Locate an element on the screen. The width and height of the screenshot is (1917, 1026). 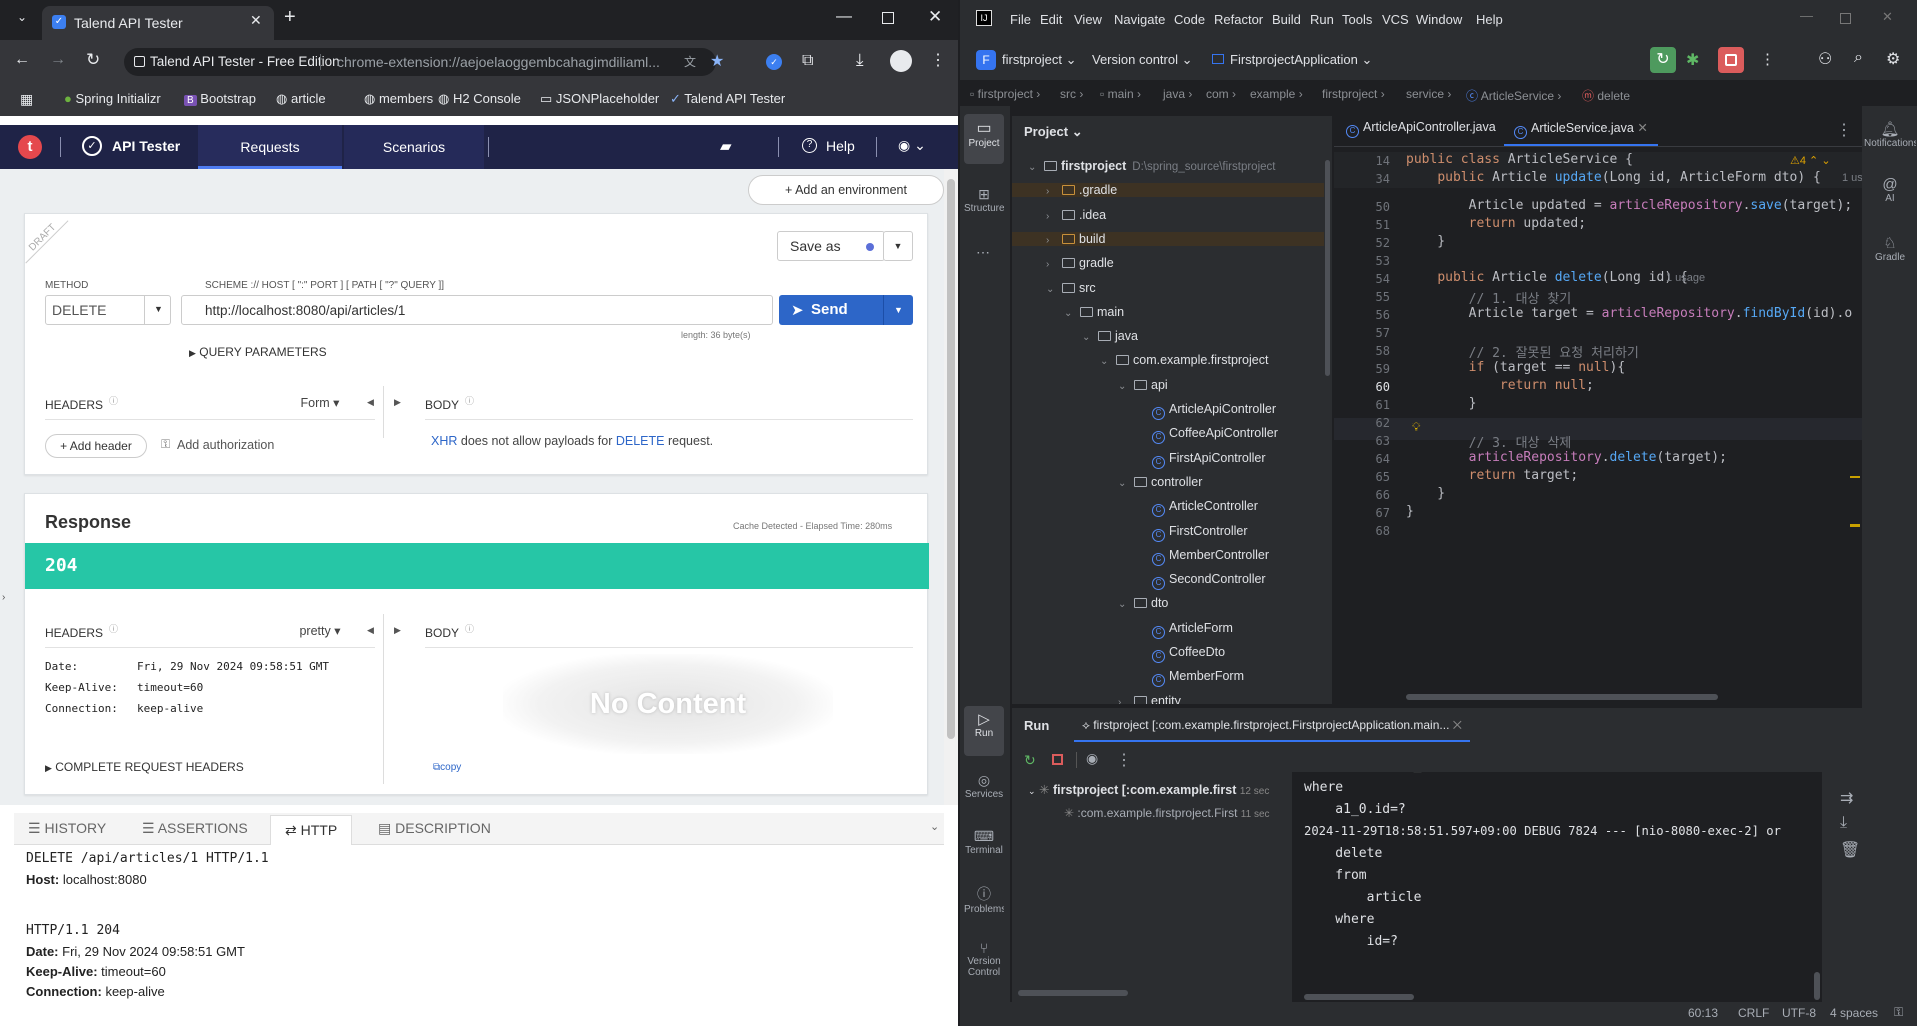
menu-view: View is located at coordinates (1088, 19).